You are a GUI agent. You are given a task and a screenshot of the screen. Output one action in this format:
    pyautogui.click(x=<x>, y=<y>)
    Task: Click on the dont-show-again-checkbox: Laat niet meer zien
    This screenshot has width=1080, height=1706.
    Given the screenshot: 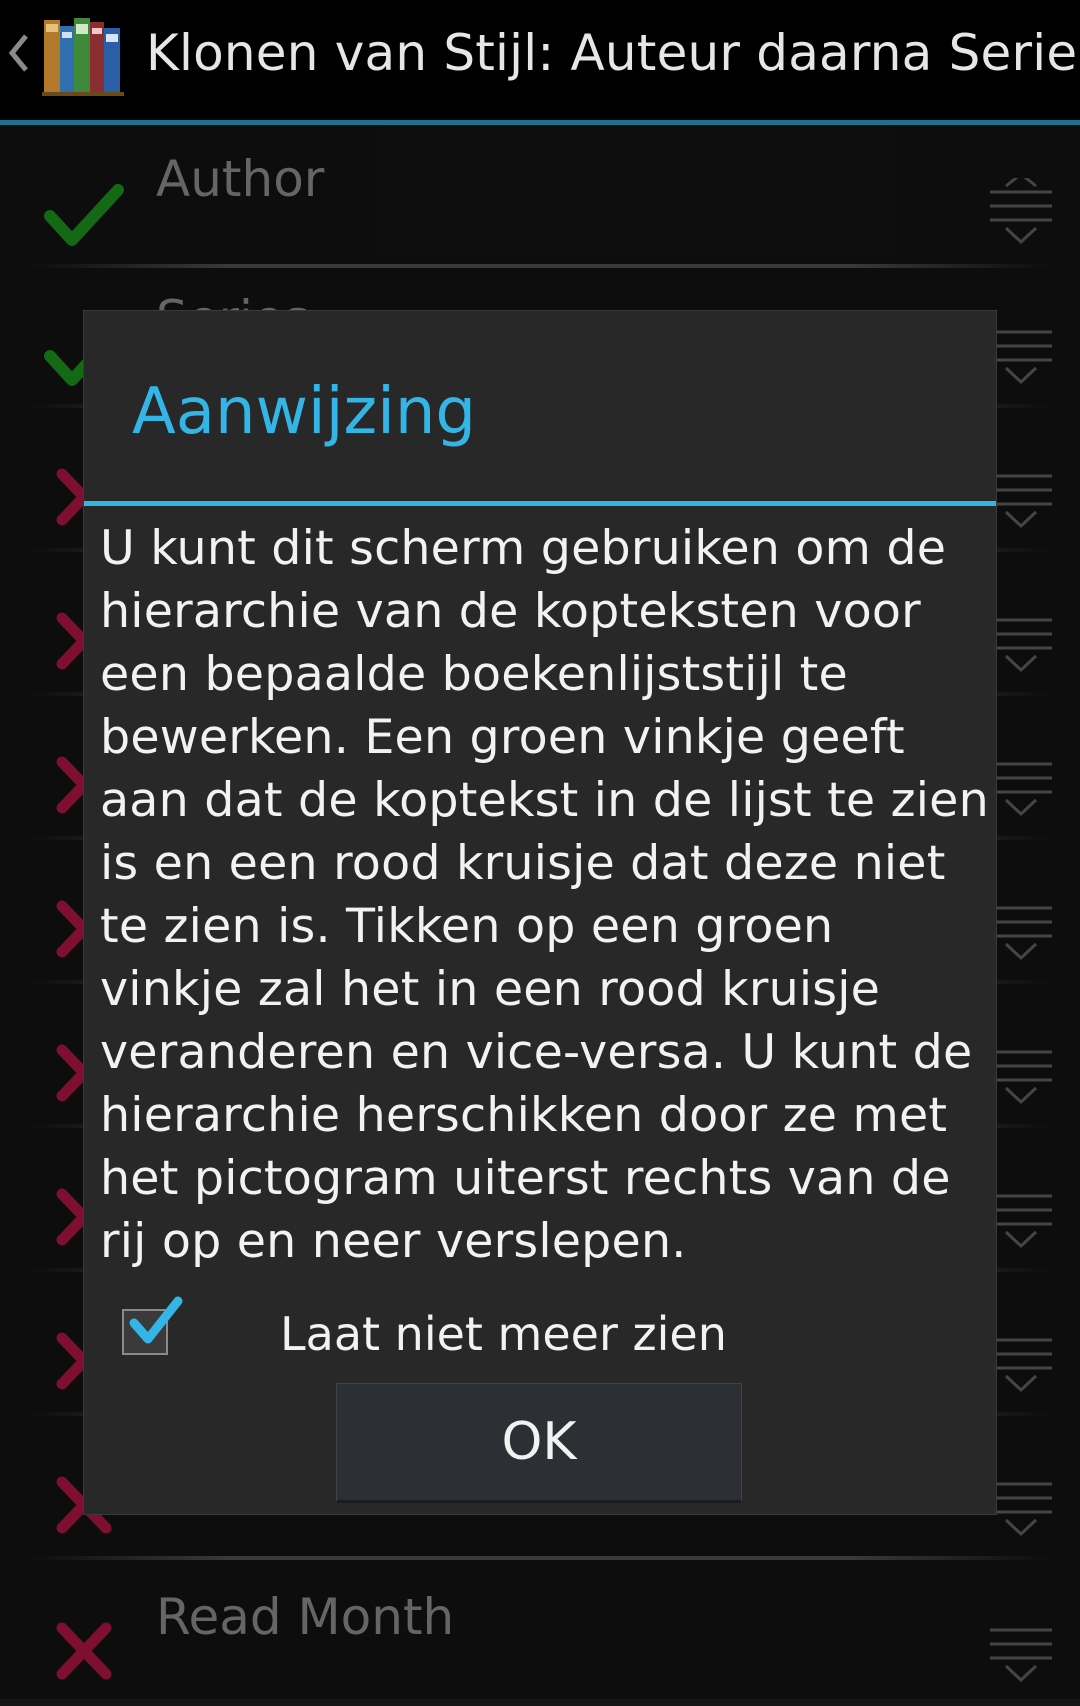 What is the action you would take?
    pyautogui.click(x=472, y=1332)
    